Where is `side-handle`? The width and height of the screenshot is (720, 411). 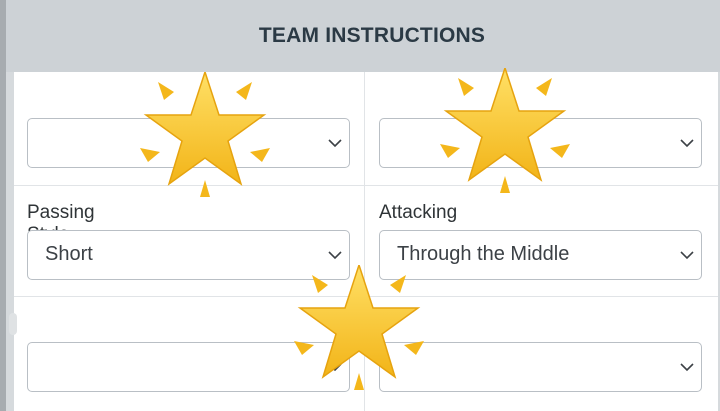 side-handle is located at coordinates (13, 324).